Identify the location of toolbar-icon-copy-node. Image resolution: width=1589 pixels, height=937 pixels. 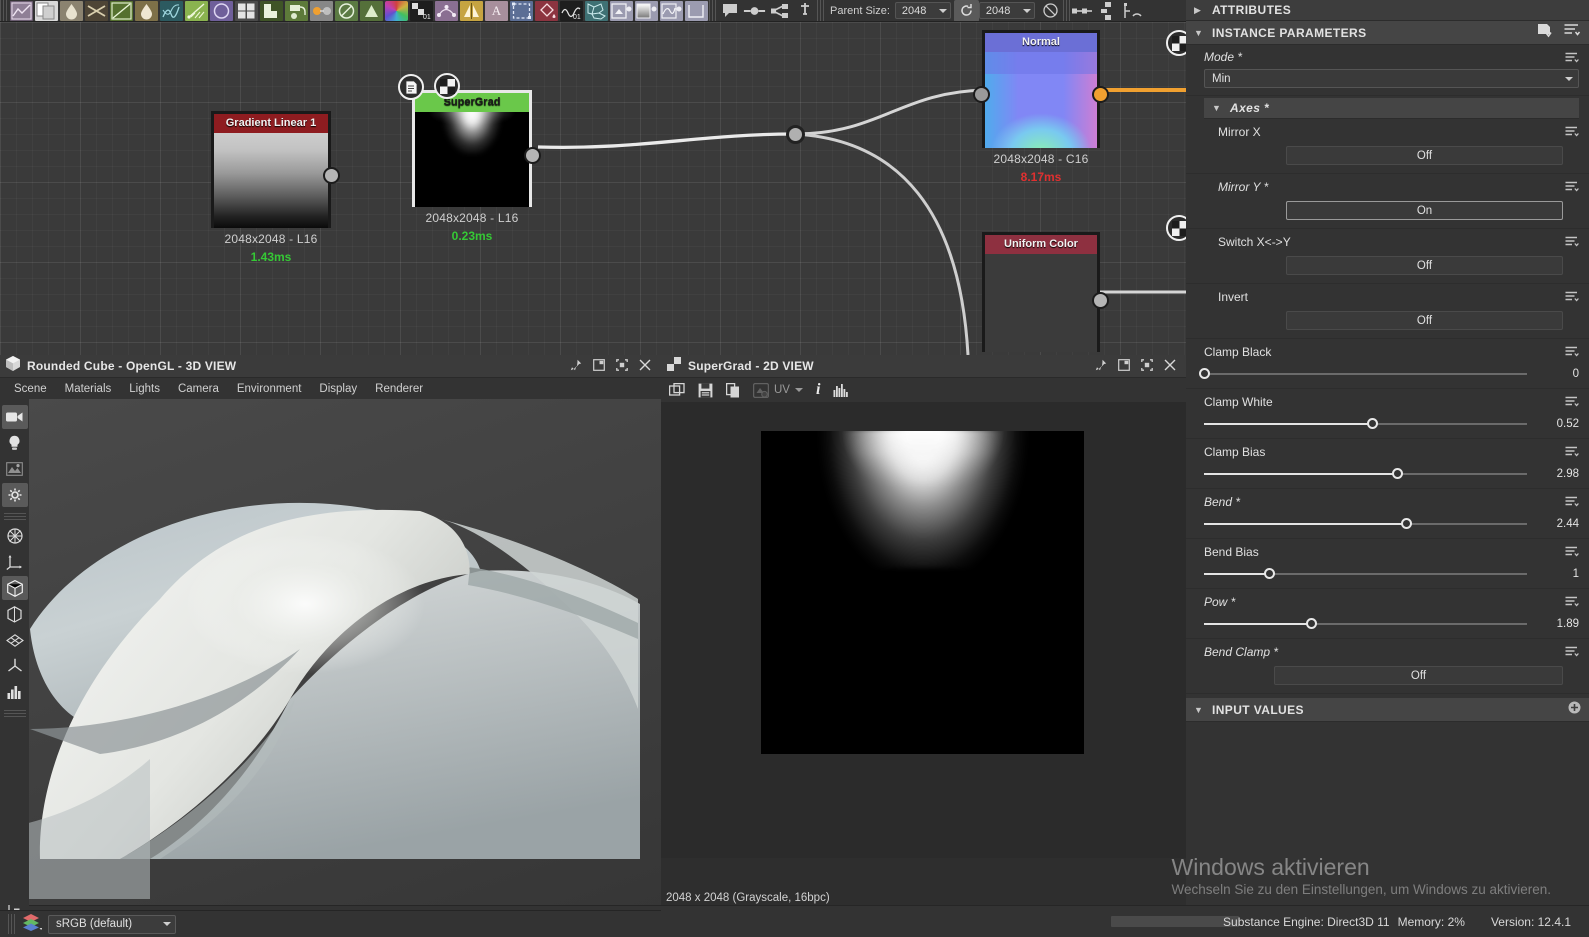
(46, 10).